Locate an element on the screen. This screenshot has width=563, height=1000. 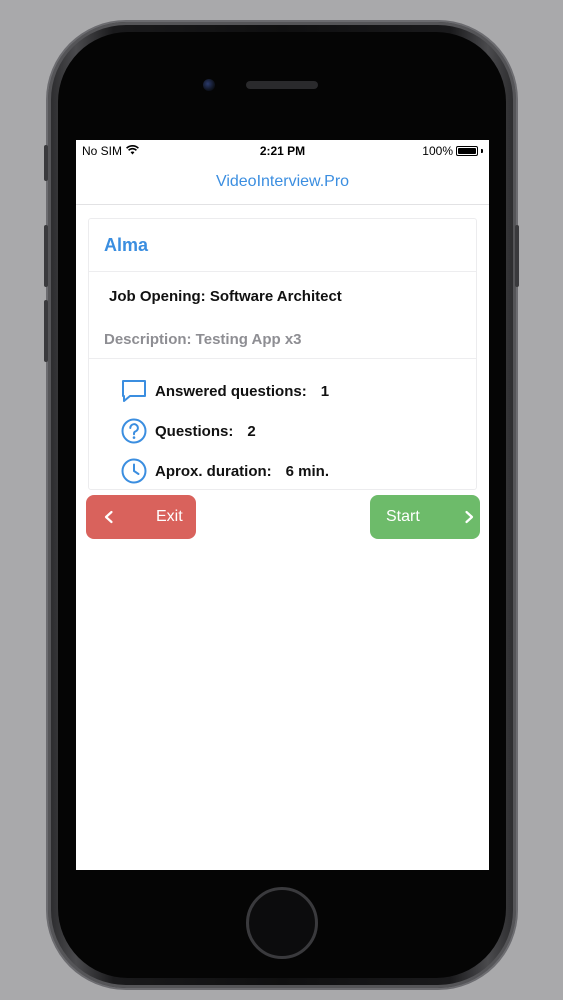
battery-percent: 100% is located at coordinates (437, 151).